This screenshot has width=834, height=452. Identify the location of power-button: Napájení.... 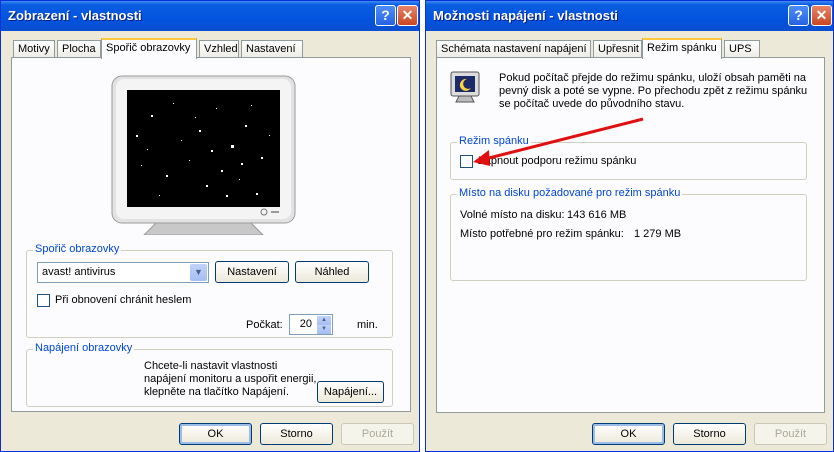
(350, 392).